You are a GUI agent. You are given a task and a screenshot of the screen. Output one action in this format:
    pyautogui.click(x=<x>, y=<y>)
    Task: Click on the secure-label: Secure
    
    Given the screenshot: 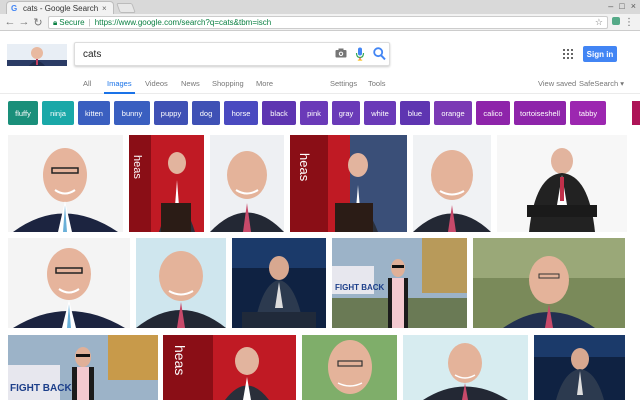 What is the action you would take?
    pyautogui.click(x=72, y=22)
    